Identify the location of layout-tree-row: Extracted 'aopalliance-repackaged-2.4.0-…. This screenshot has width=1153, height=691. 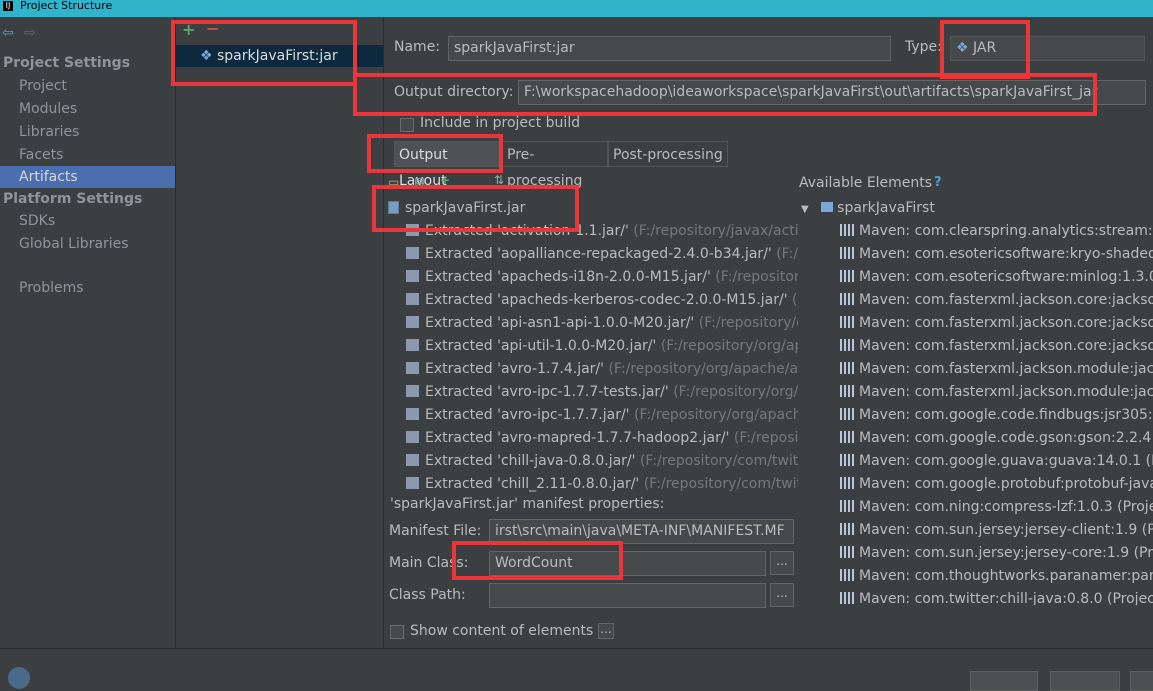
(602, 254).